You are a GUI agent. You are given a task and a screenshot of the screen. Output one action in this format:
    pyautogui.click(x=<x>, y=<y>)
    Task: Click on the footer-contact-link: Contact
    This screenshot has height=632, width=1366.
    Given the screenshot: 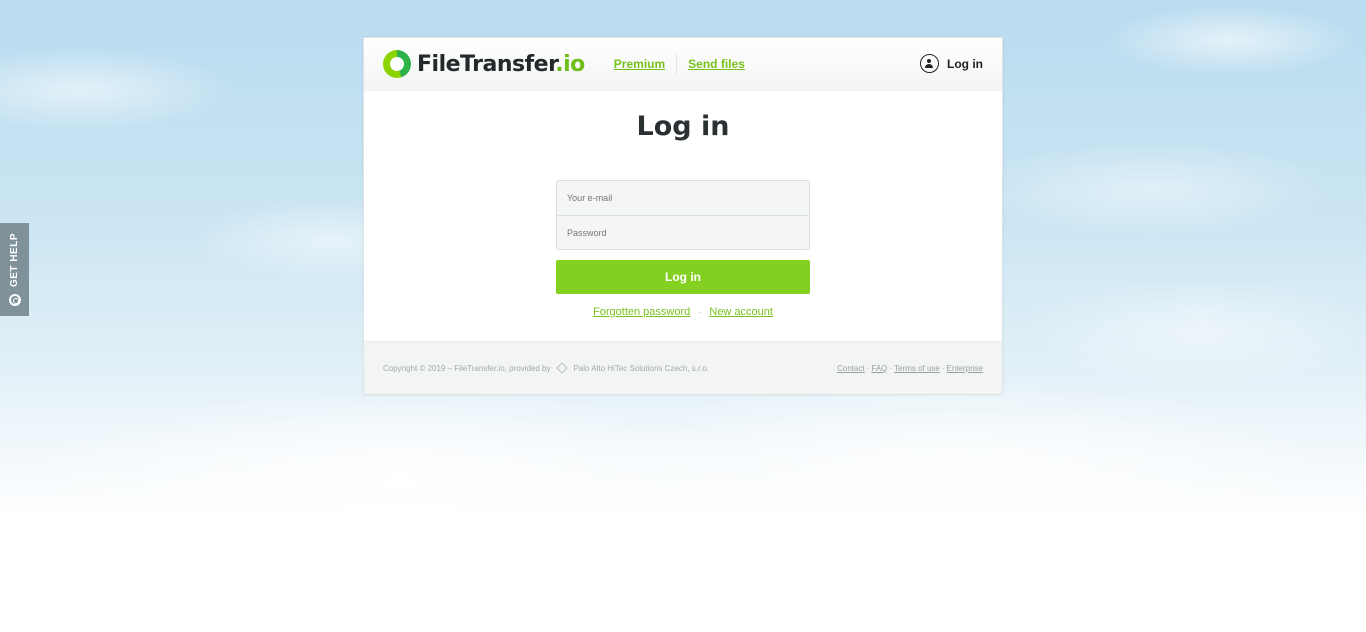 What is the action you would take?
    pyautogui.click(x=851, y=368)
    